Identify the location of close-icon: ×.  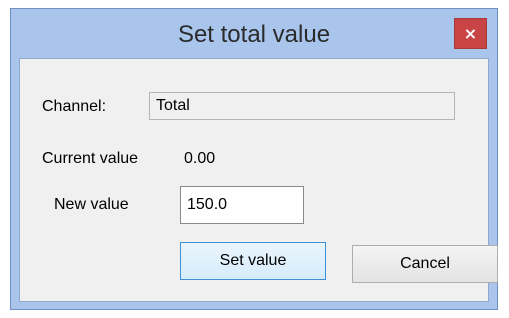
(470, 33).